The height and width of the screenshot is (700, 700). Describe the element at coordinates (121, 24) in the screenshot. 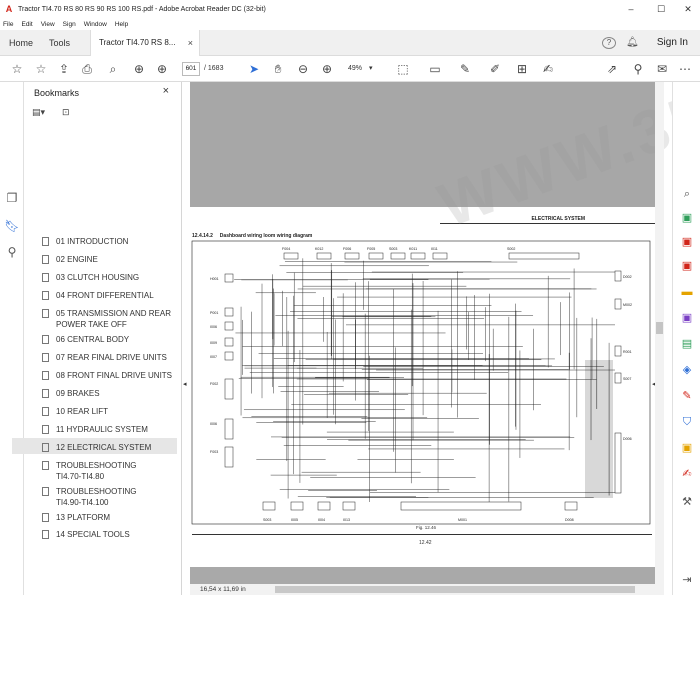

I see `menu-help: Help` at that location.